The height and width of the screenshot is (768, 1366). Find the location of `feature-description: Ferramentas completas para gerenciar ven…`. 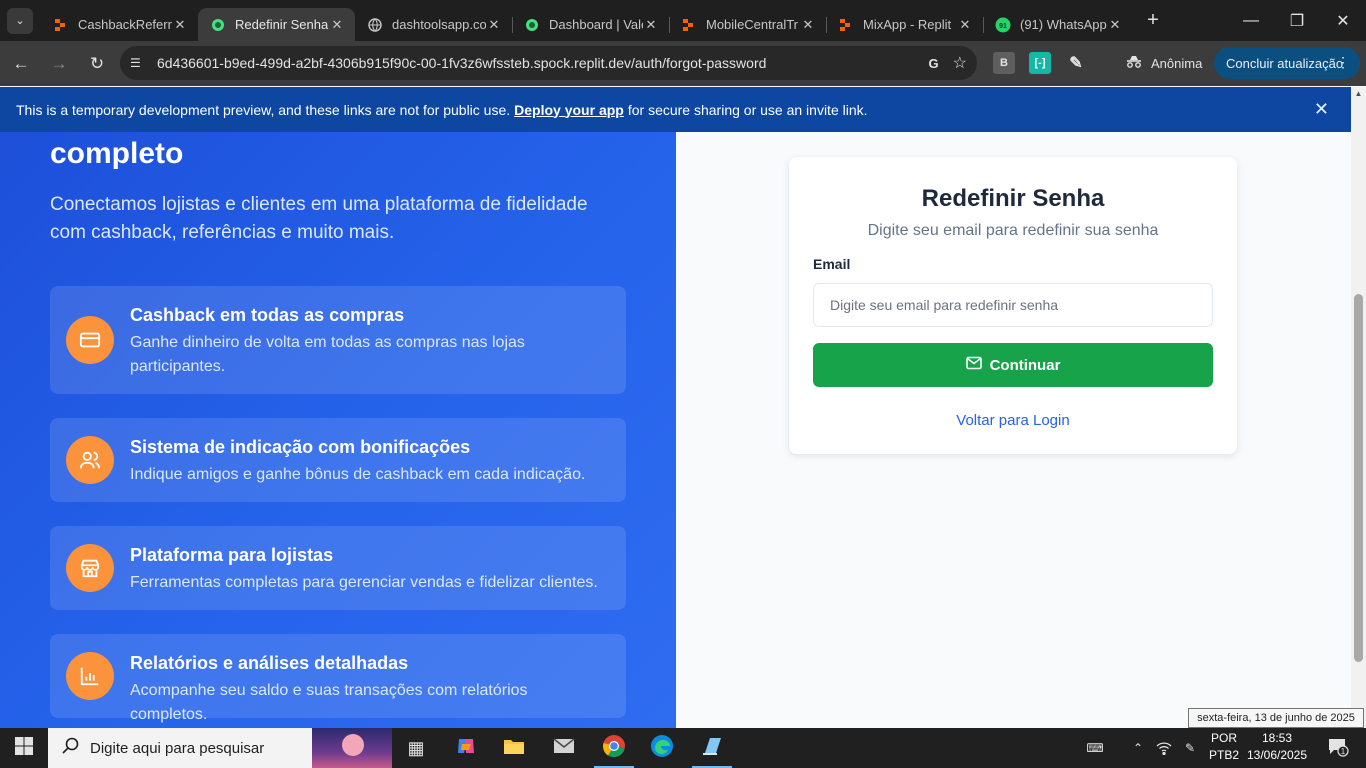

feature-description: Ferramentas completas para gerenciar ven… is located at coordinates (364, 582).